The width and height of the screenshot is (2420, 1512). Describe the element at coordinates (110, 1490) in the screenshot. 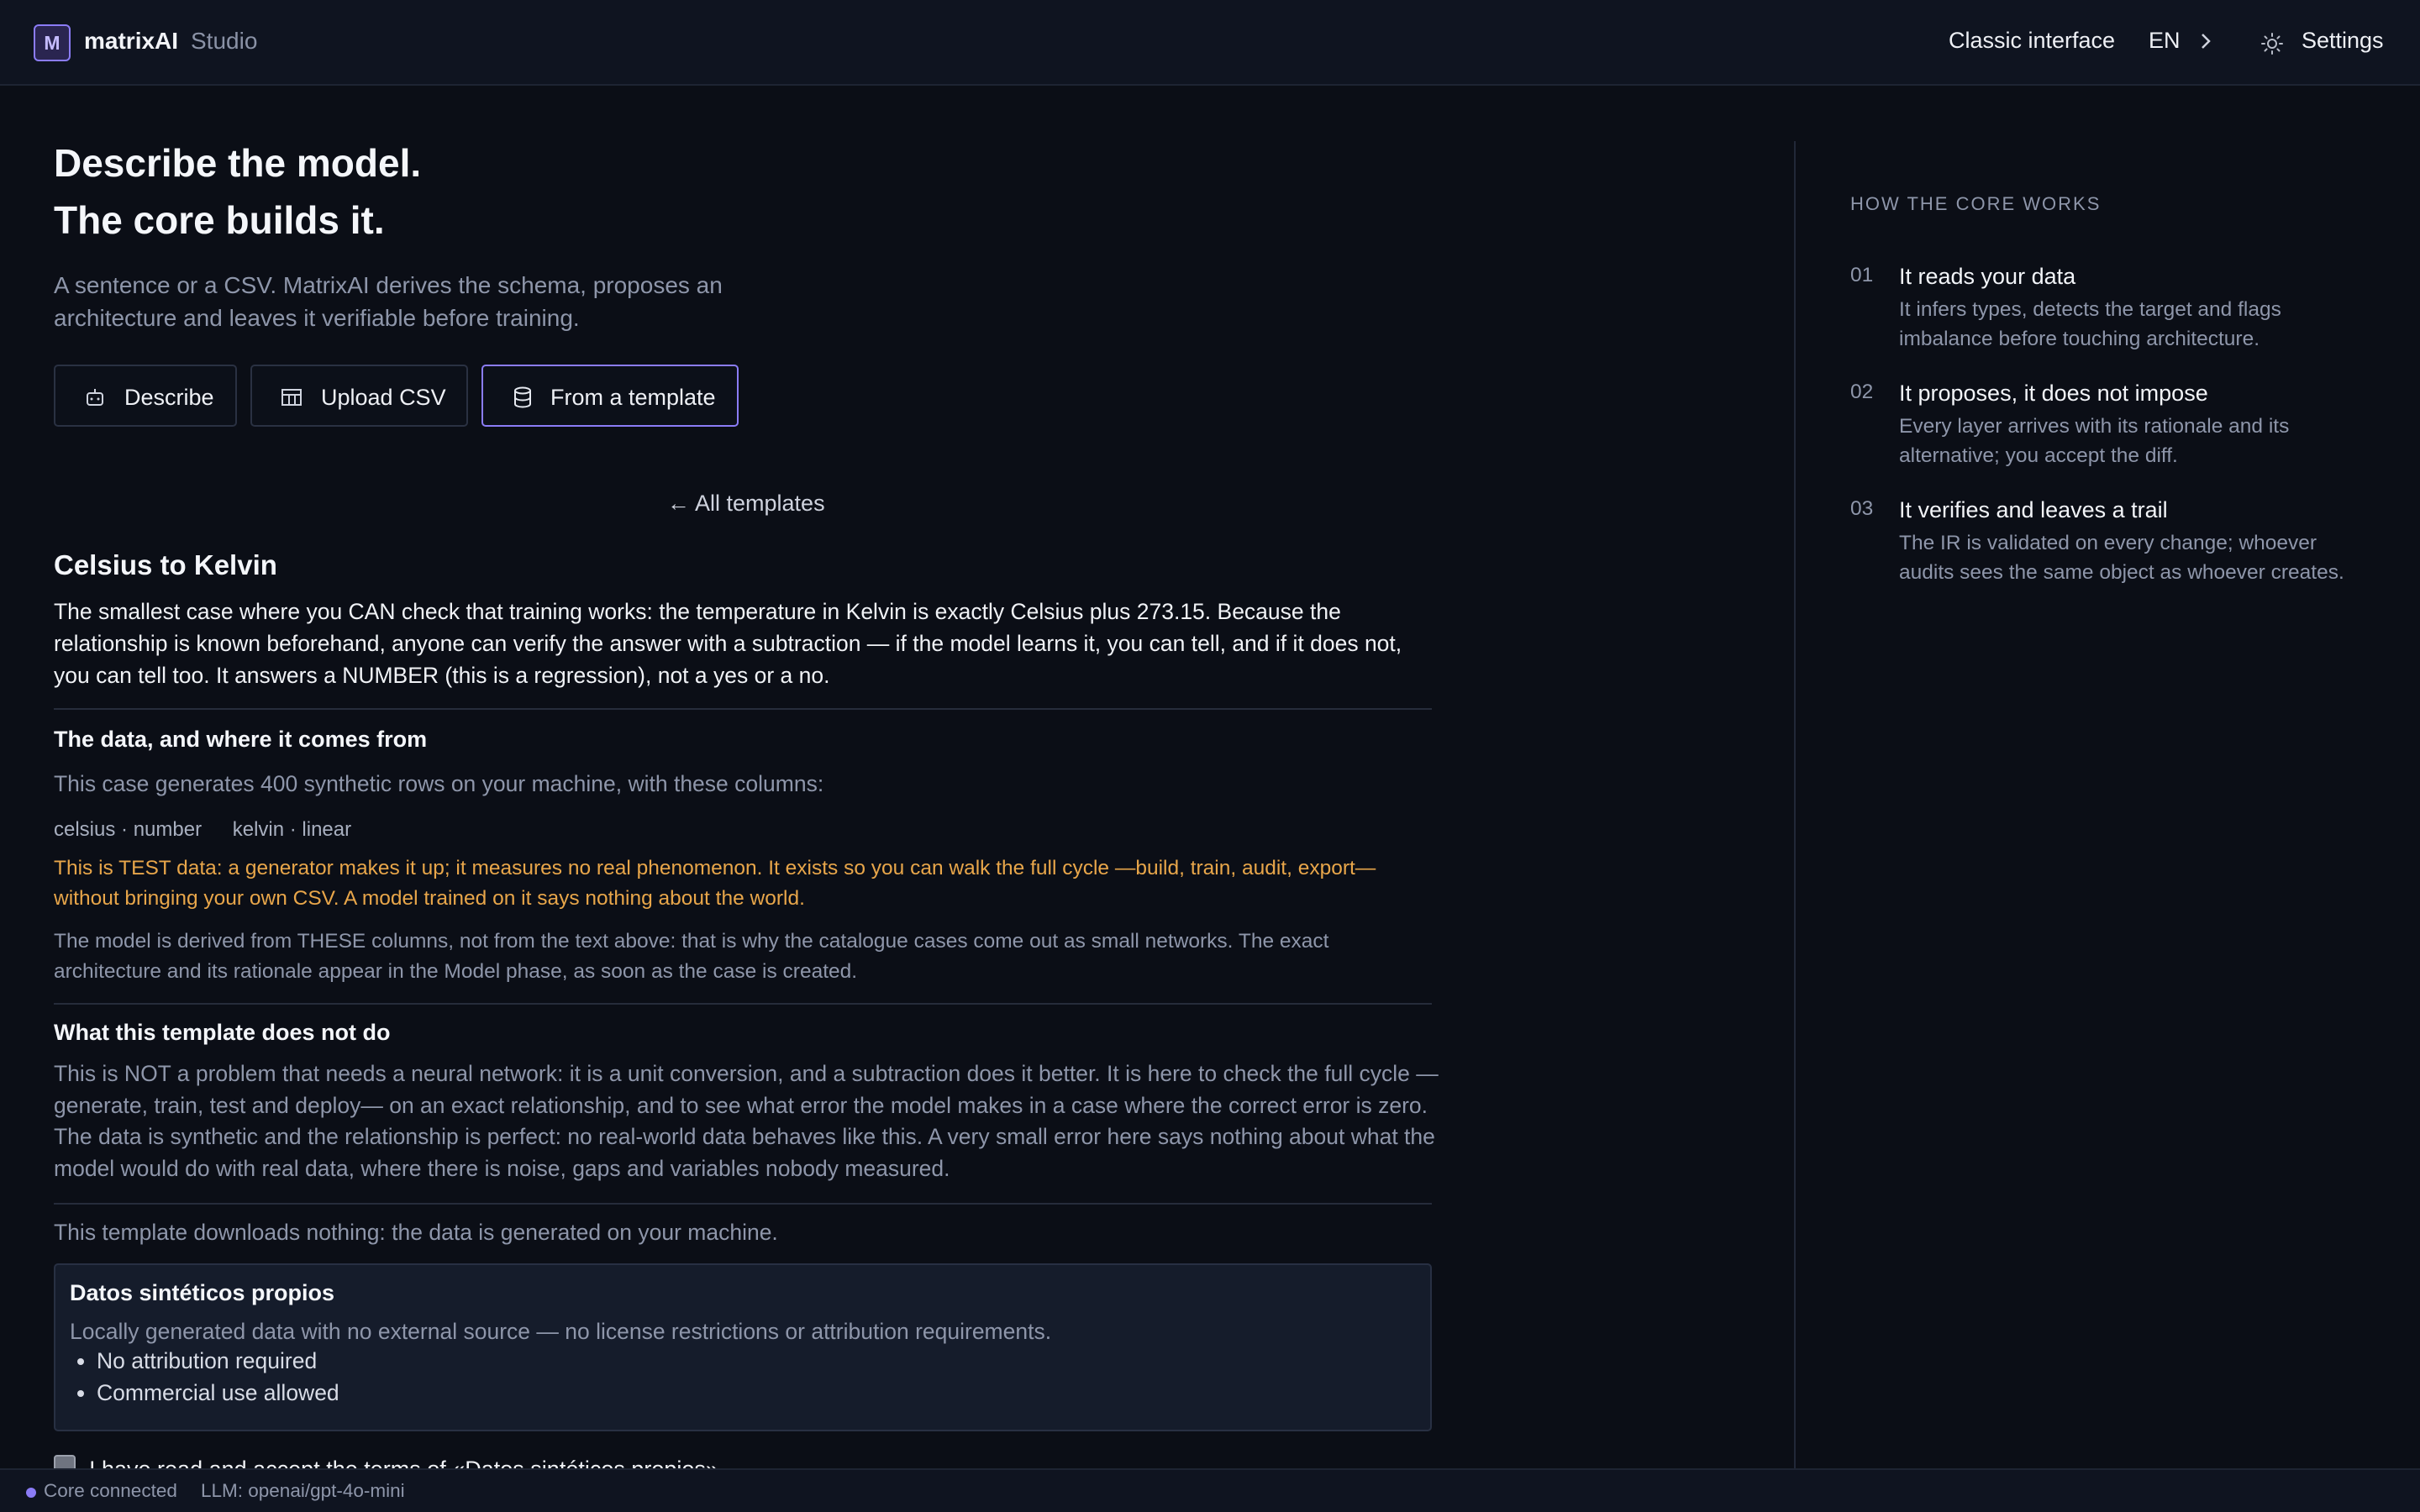

I see `core-status: Core connected` at that location.